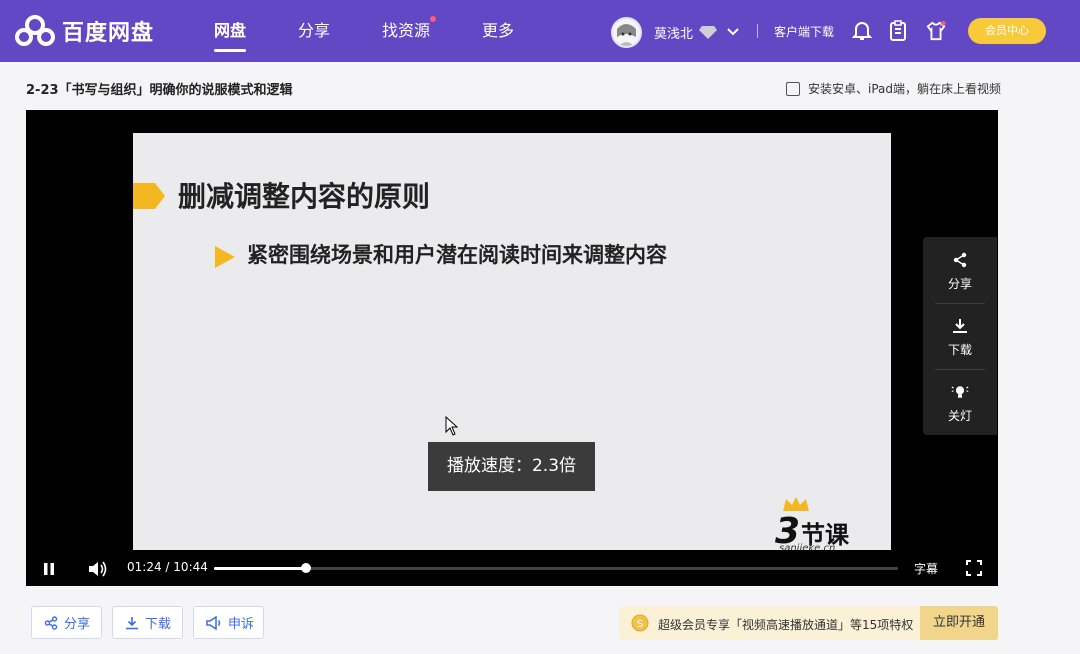  I want to click on user-menu: 莫浅北, so click(675, 32).